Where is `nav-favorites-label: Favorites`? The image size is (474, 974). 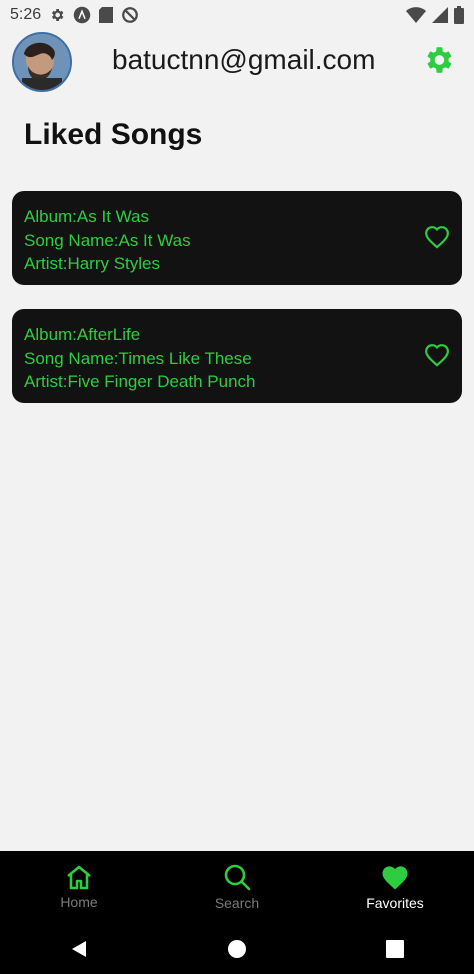
nav-favorites-label: Favorites is located at coordinates (395, 903).